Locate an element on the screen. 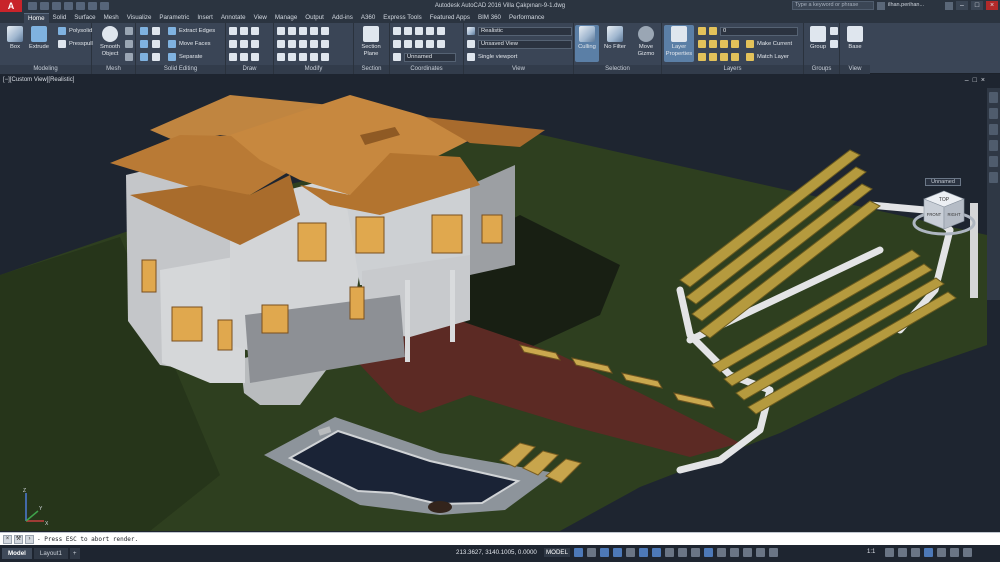 This screenshot has width=1000, height=562. smooth-object-button: Smooth Object is located at coordinates (110, 41).